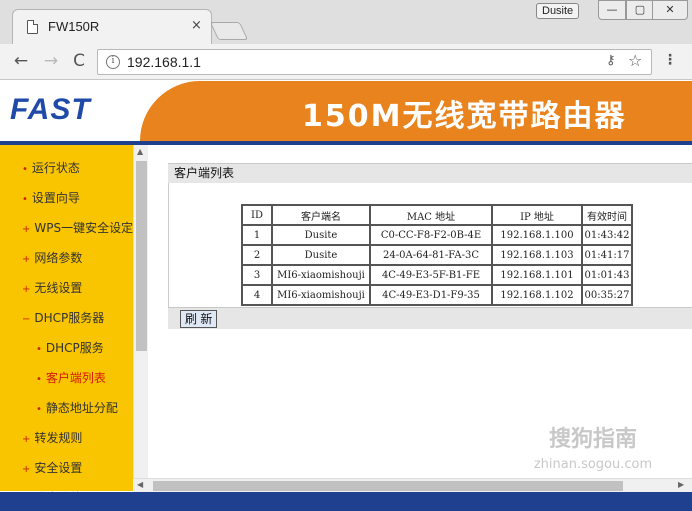 Image resolution: width=692 pixels, height=511 pixels. What do you see at coordinates (257, 275) in the screenshot?
I see `table-cell: 3` at bounding box center [257, 275].